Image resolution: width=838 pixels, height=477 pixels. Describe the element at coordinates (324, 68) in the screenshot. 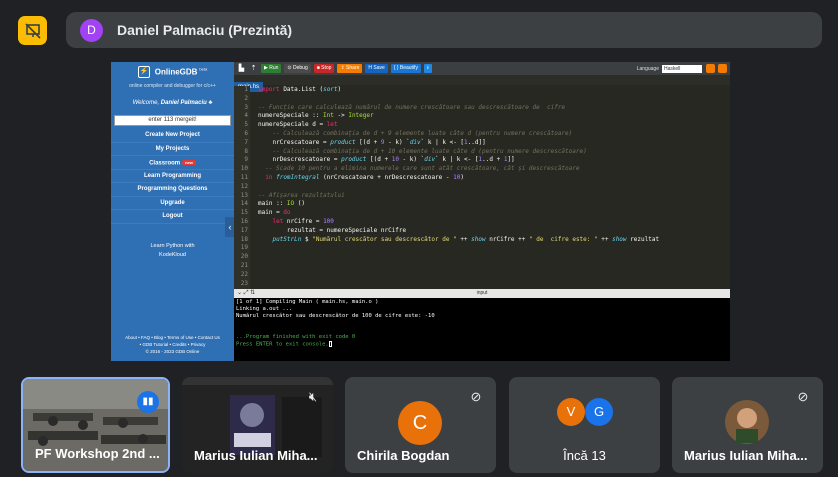

I see `stop-button: ■ Stop` at that location.